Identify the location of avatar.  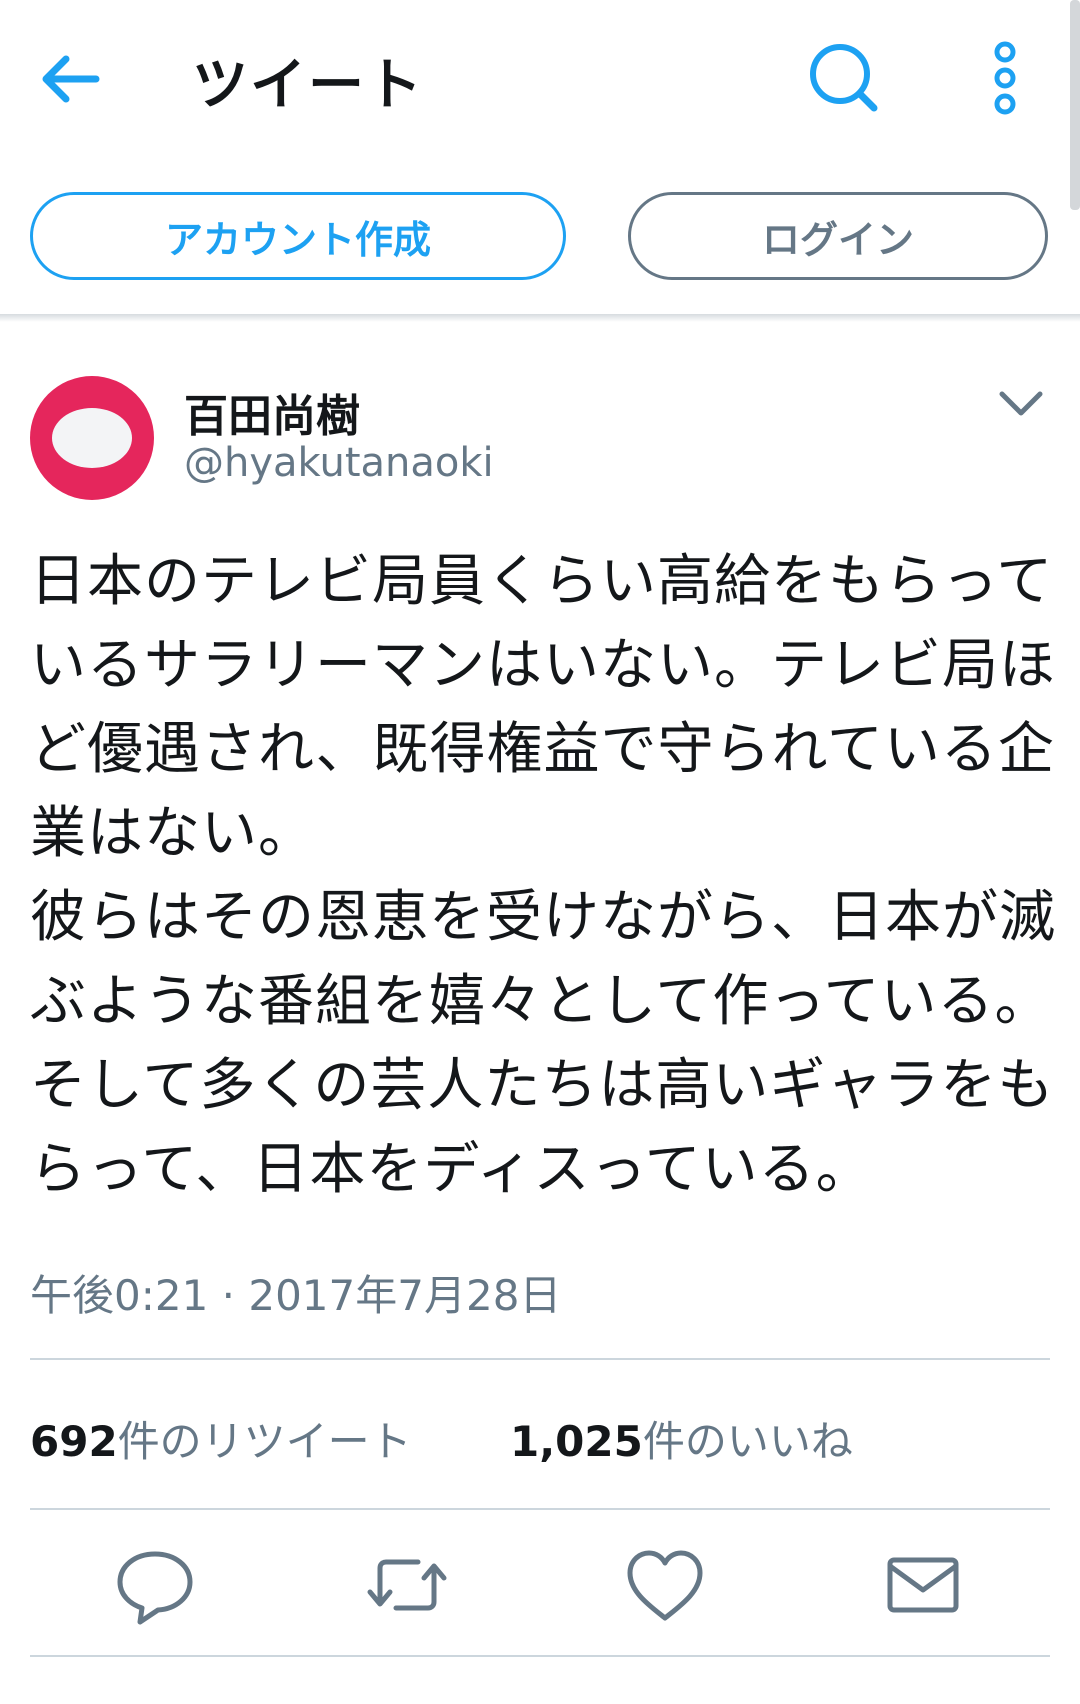
(92, 438).